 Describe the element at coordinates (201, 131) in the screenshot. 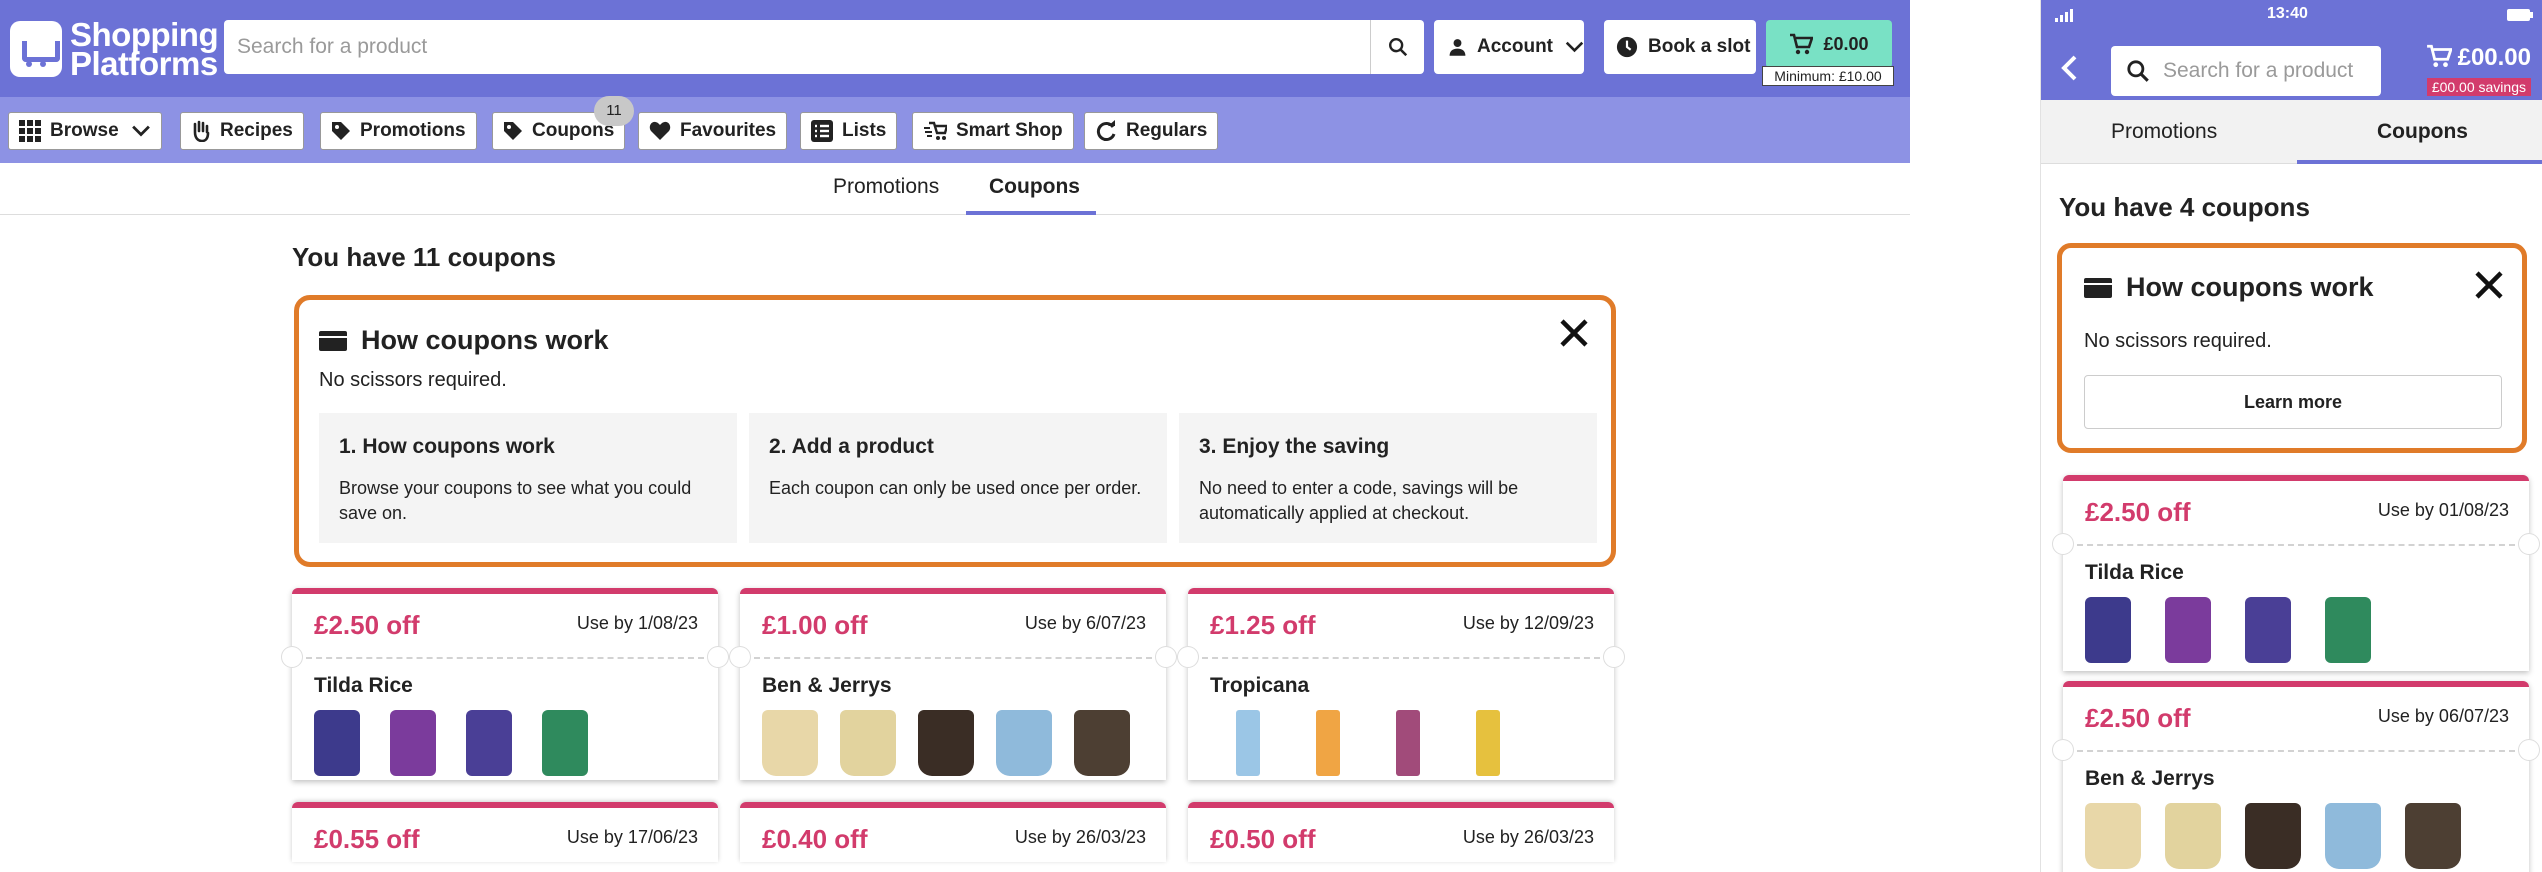

I see `hand-icon` at that location.